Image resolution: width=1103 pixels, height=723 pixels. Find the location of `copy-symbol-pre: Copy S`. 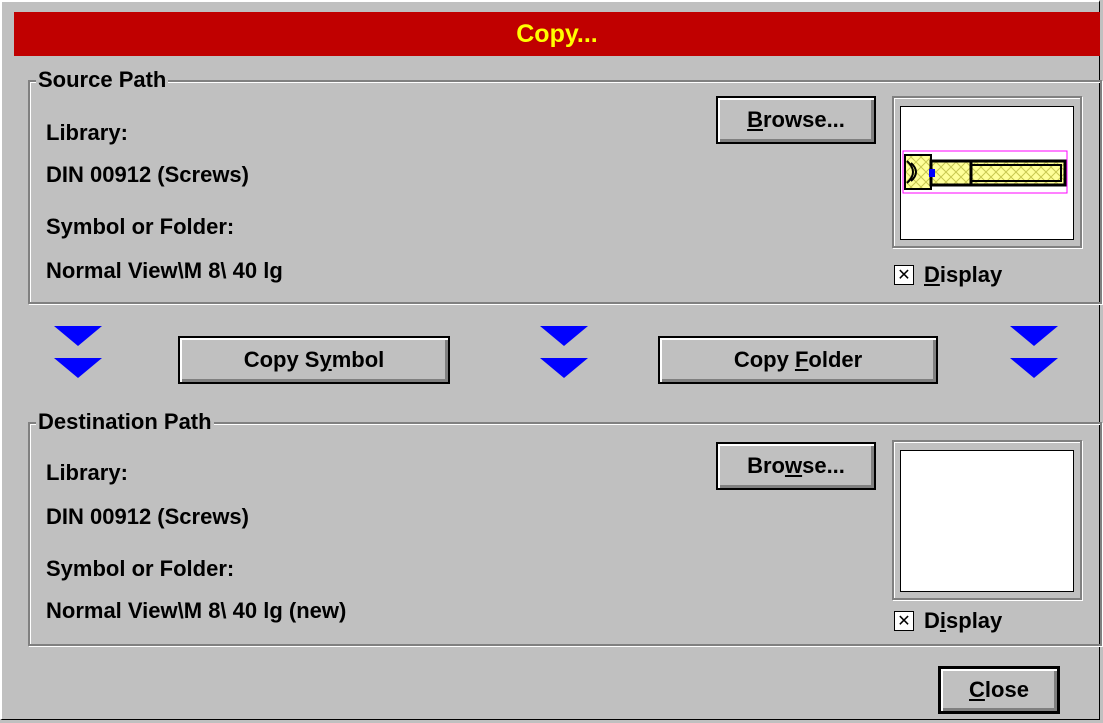

copy-symbol-pre: Copy S is located at coordinates (281, 359).